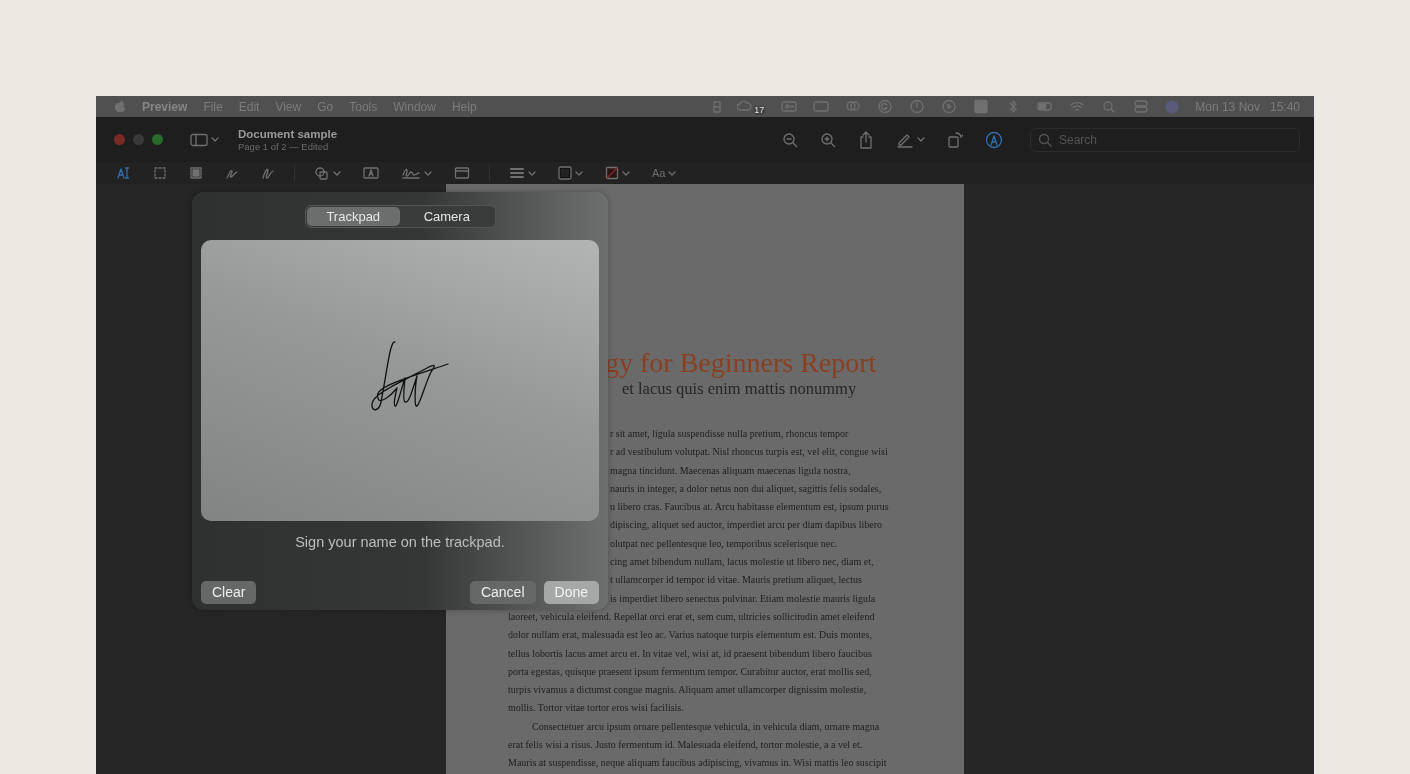  What do you see at coordinates (371, 173) in the screenshot?
I see `text-box-tool` at bounding box center [371, 173].